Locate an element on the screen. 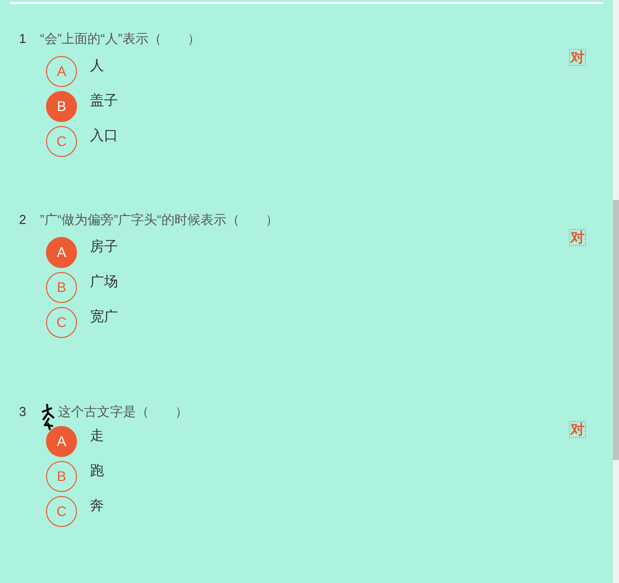 The height and width of the screenshot is (583, 619). option-text: 走 is located at coordinates (97, 435).